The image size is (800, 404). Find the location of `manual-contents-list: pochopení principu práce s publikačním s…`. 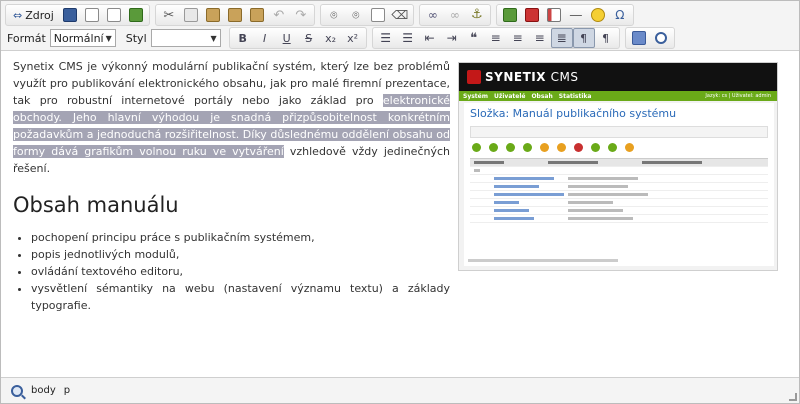

manual-contents-list: pochopení principu práce s publikačním s… is located at coordinates (240, 271).